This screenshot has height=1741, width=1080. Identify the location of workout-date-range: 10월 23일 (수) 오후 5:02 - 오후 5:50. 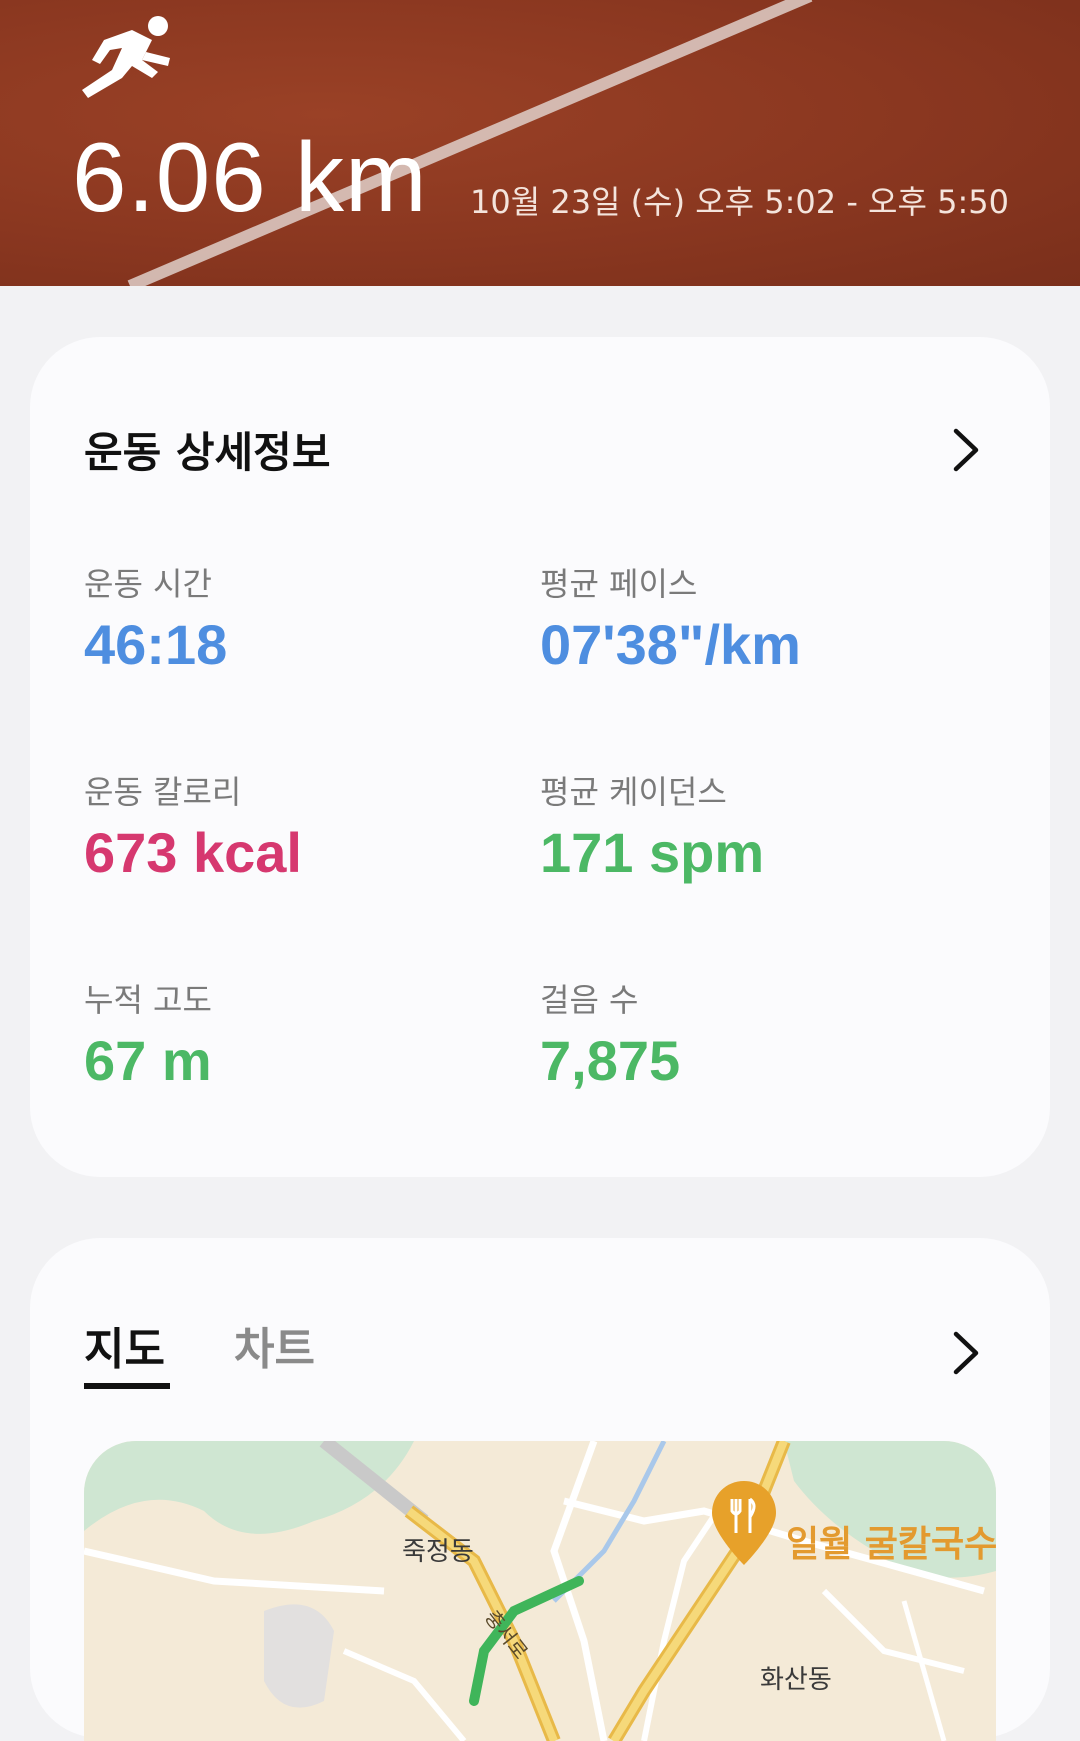
(739, 202).